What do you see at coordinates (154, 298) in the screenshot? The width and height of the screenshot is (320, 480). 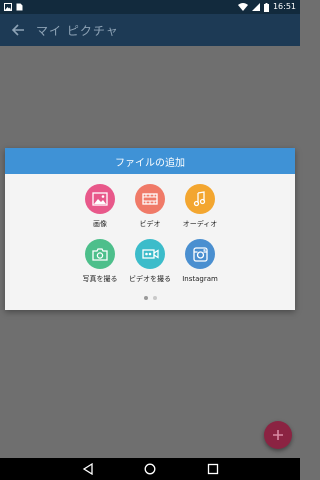 I see `page-dot` at bounding box center [154, 298].